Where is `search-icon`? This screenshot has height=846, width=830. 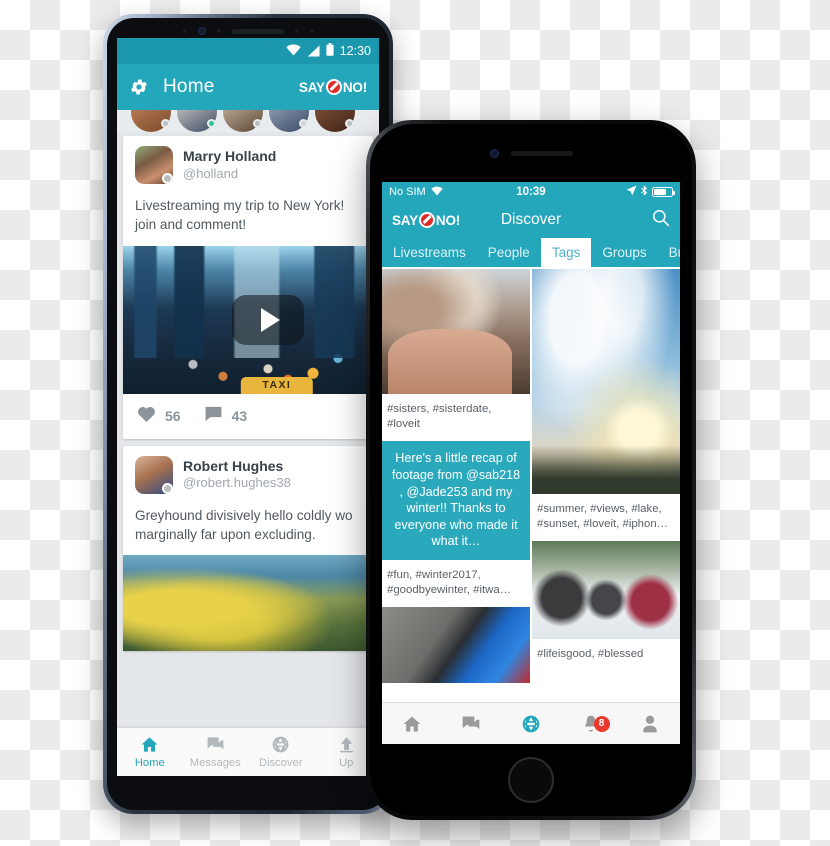
search-icon is located at coordinates (660, 220).